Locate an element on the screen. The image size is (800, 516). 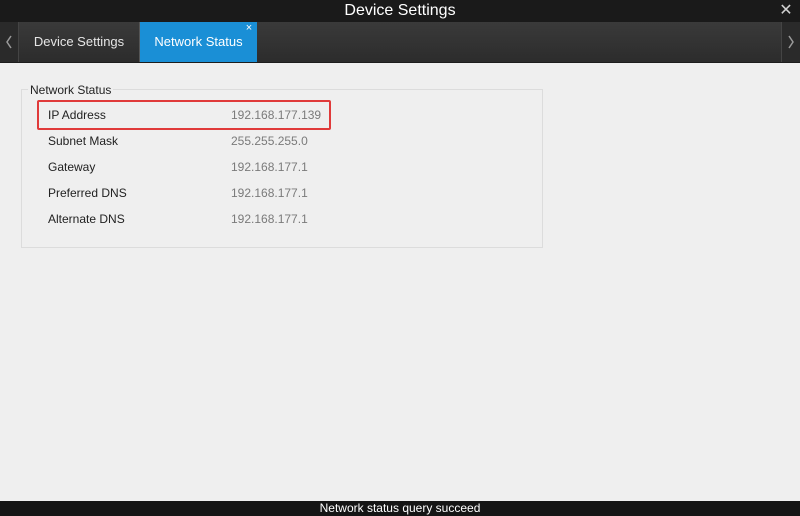
scroll-tabs-right-button is located at coordinates (790, 42).